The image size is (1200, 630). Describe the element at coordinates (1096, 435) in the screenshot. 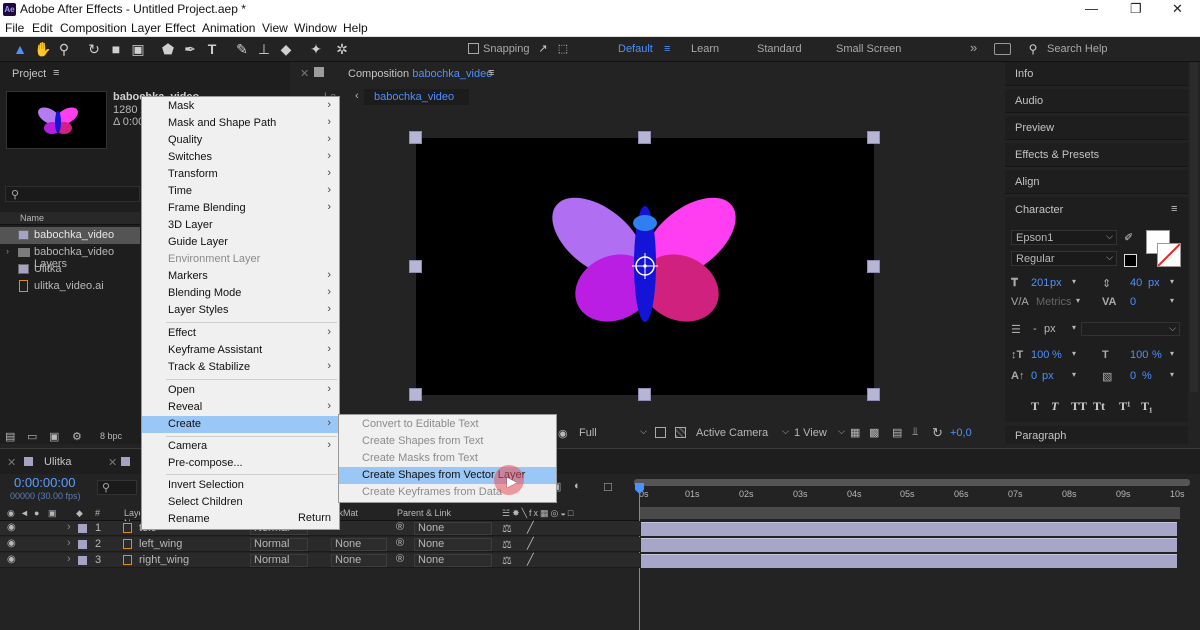

I see `paragraph-panel: Paragraph` at that location.